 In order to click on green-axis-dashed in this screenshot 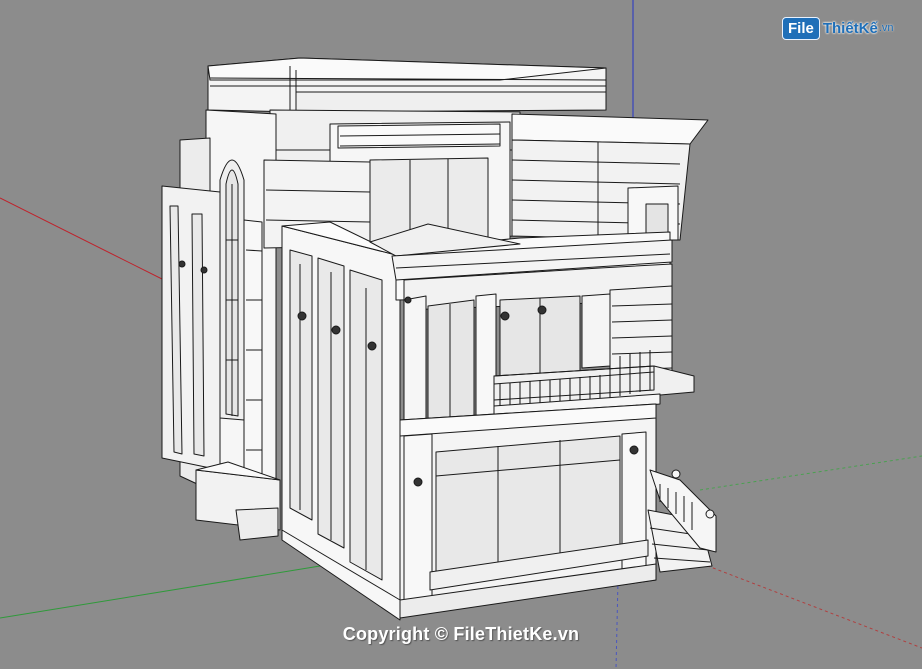, I will do `click(810, 473)`.